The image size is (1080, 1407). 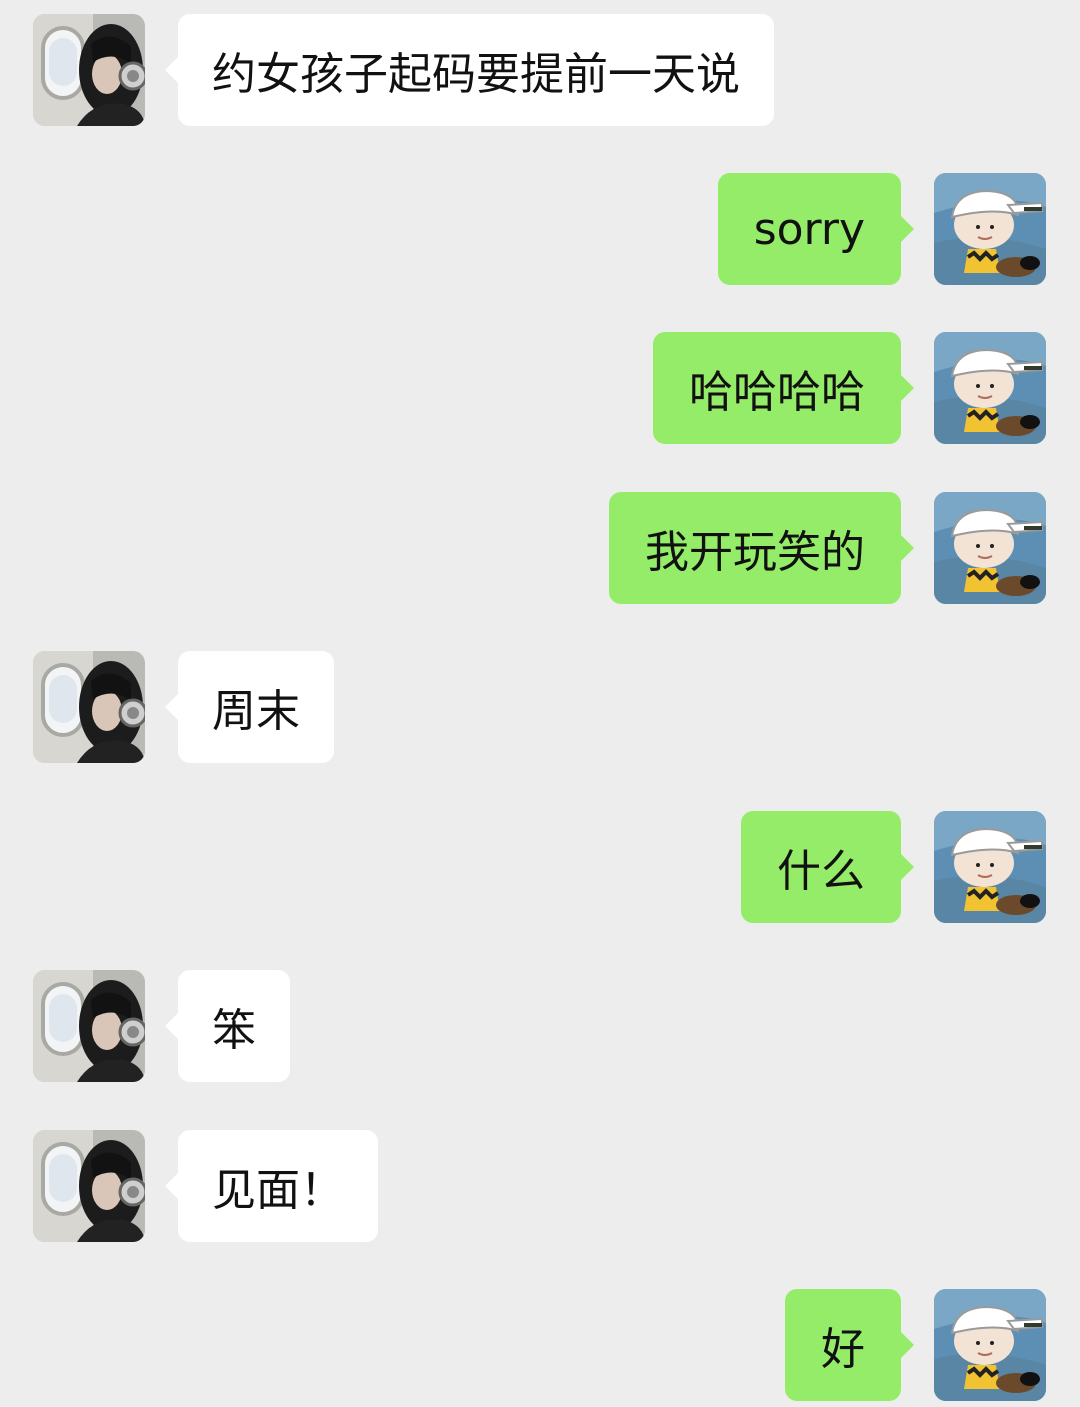 I want to click on message-row: 见面！, so click(x=540, y=1186).